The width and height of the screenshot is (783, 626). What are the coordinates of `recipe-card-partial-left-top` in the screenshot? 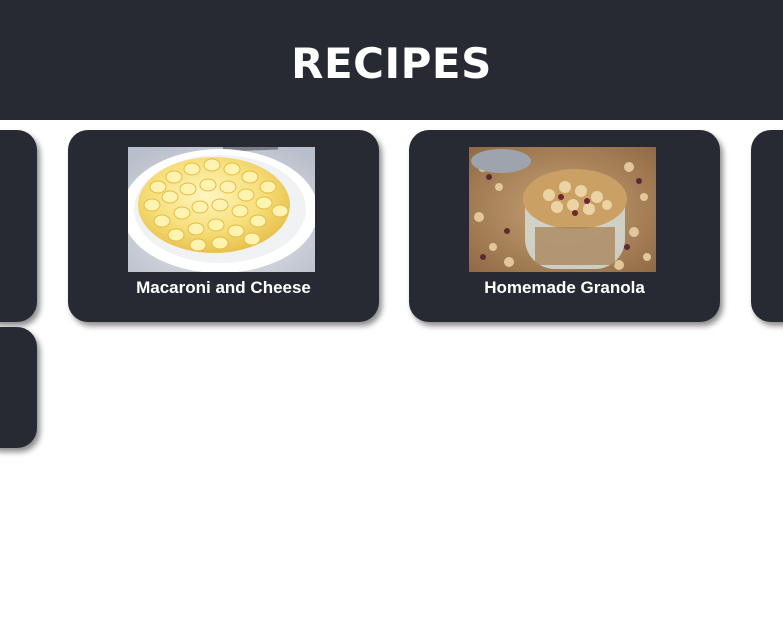 It's located at (18, 226).